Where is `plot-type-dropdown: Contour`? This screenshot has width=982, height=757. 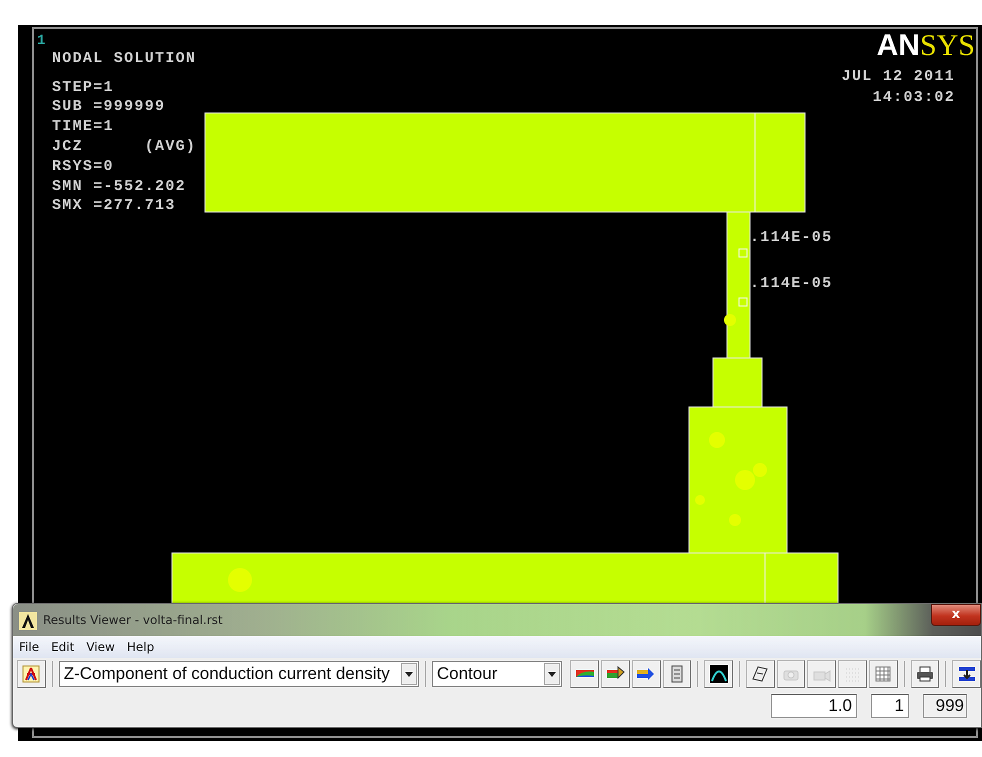 plot-type-dropdown: Contour is located at coordinates (497, 674).